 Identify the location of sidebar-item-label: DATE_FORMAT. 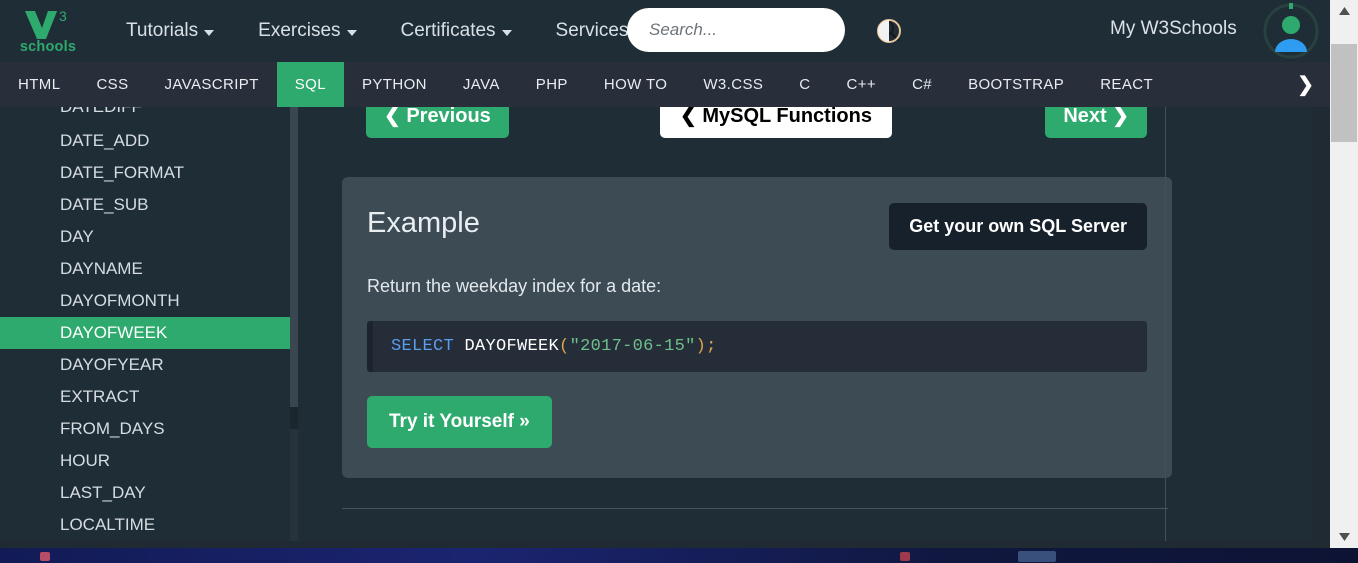
(122, 172).